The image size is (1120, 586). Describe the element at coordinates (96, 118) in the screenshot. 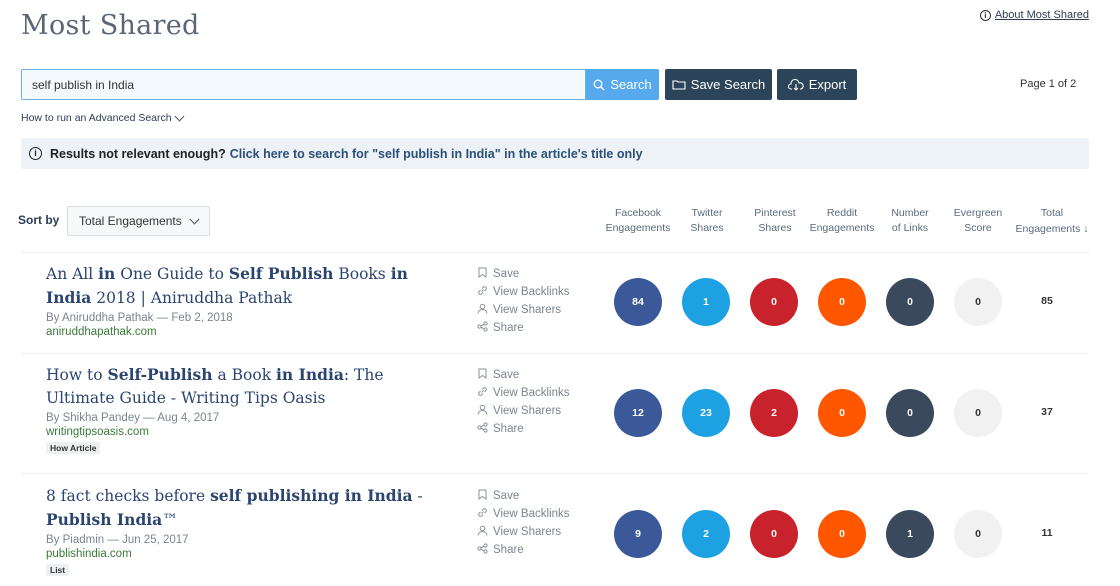

I see `advanced-search-label: How to run an Advanced Search` at that location.